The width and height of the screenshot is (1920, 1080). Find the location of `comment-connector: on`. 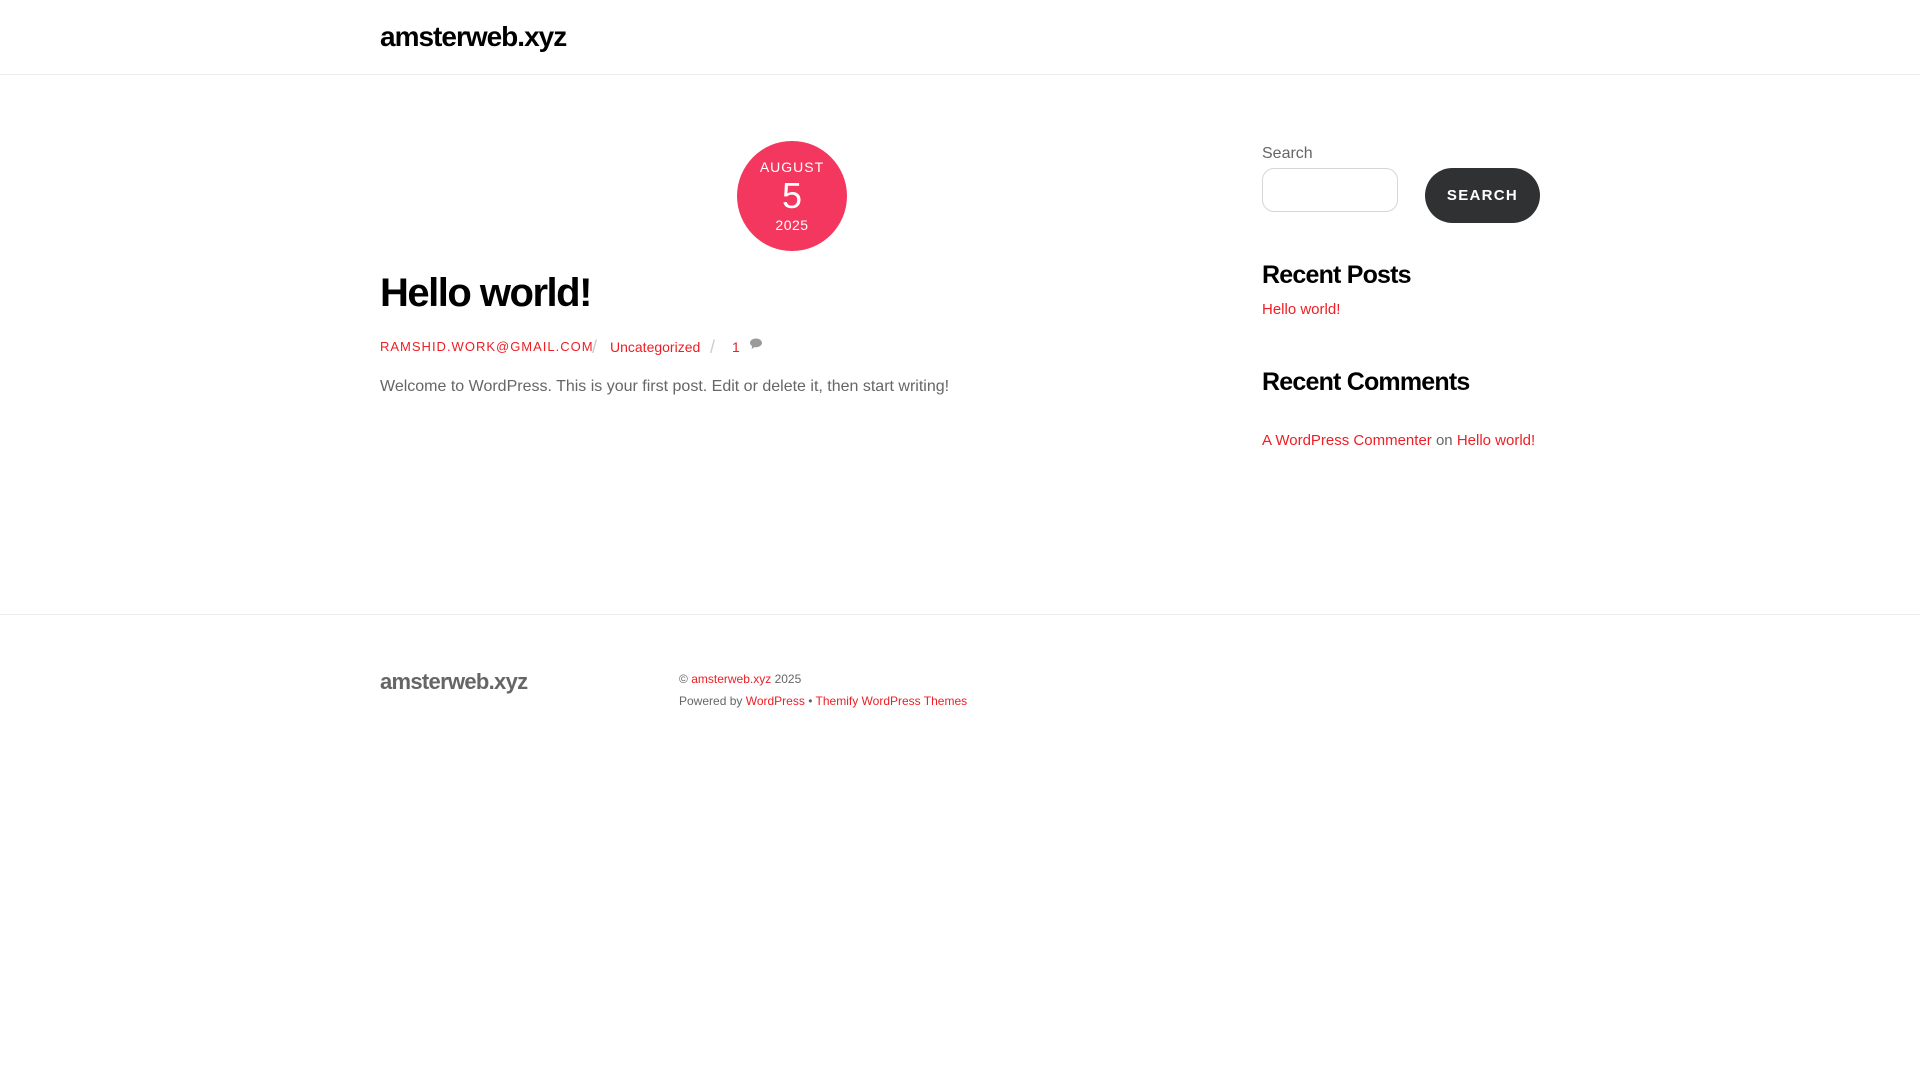

comment-connector: on is located at coordinates (1444, 440).